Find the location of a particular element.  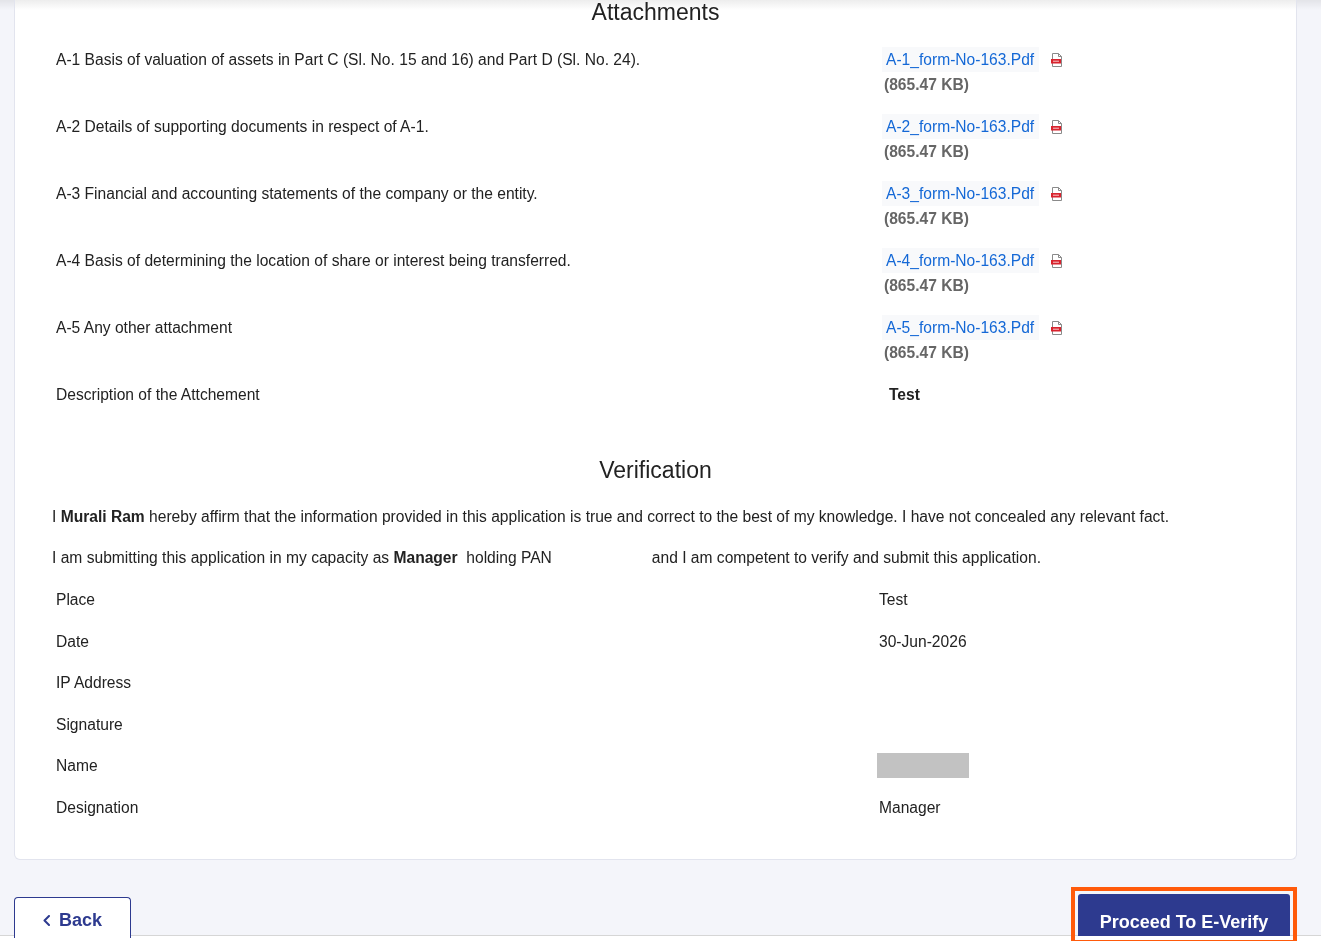

attachment-label: A-5 Any other attachment is located at coordinates (144, 328).